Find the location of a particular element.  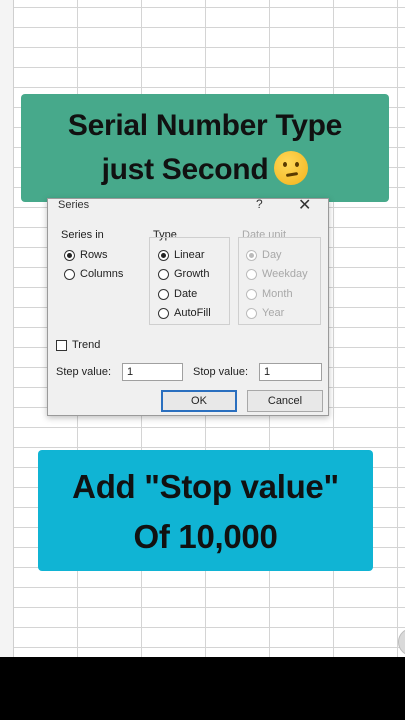

stop-value-input is located at coordinates (290, 372).